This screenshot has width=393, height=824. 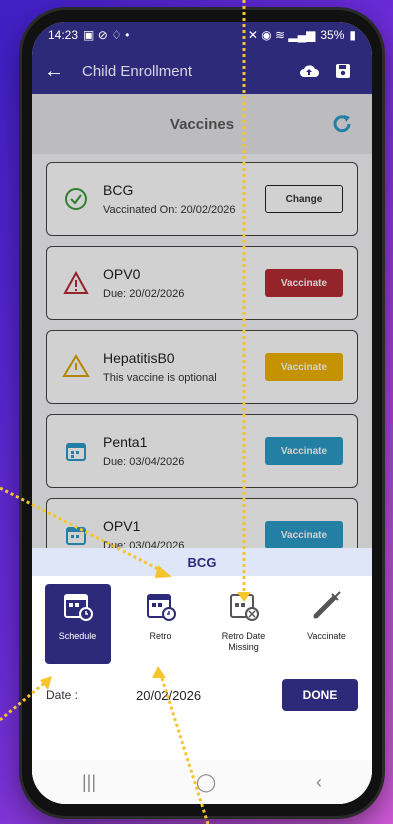 What do you see at coordinates (78, 608) in the screenshot?
I see `calendar-clock-icon` at bounding box center [78, 608].